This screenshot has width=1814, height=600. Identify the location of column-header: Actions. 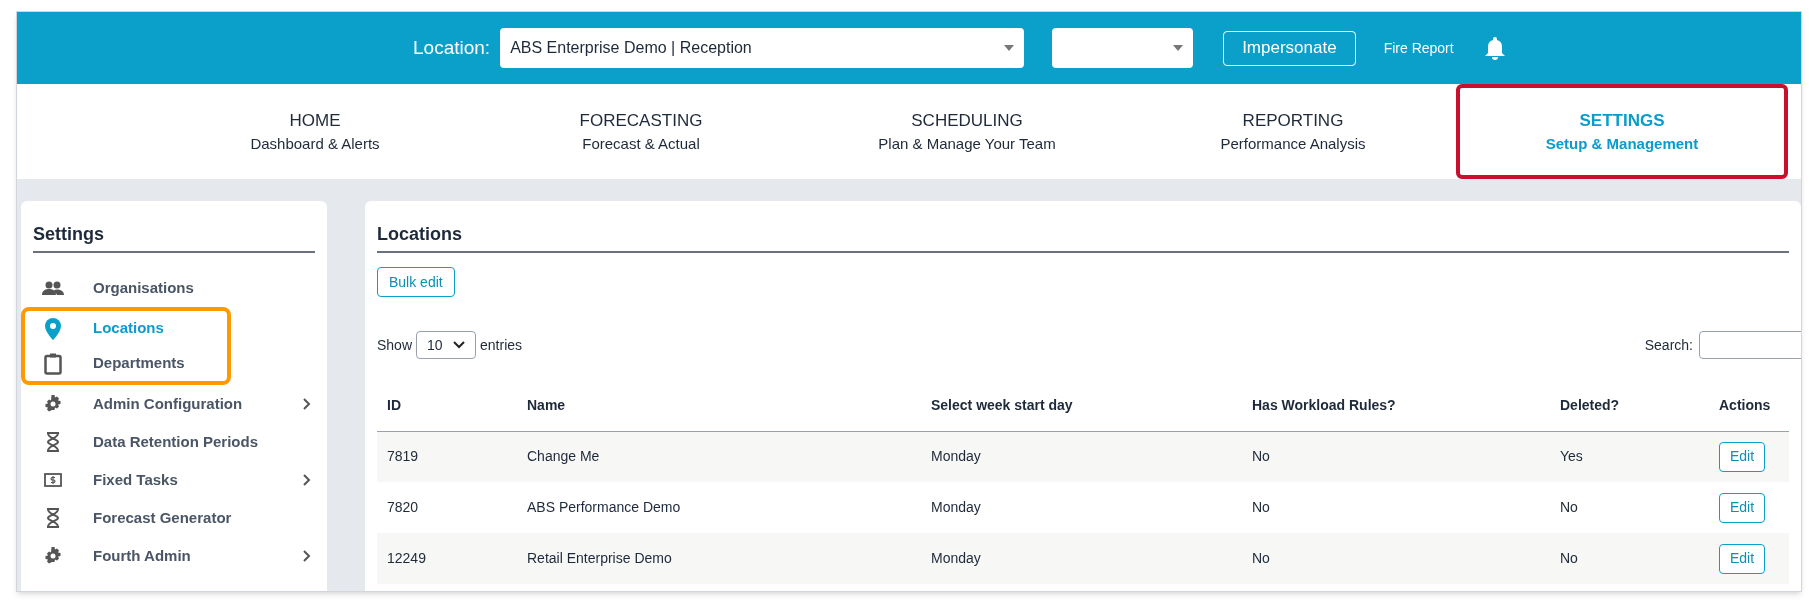
(1749, 406).